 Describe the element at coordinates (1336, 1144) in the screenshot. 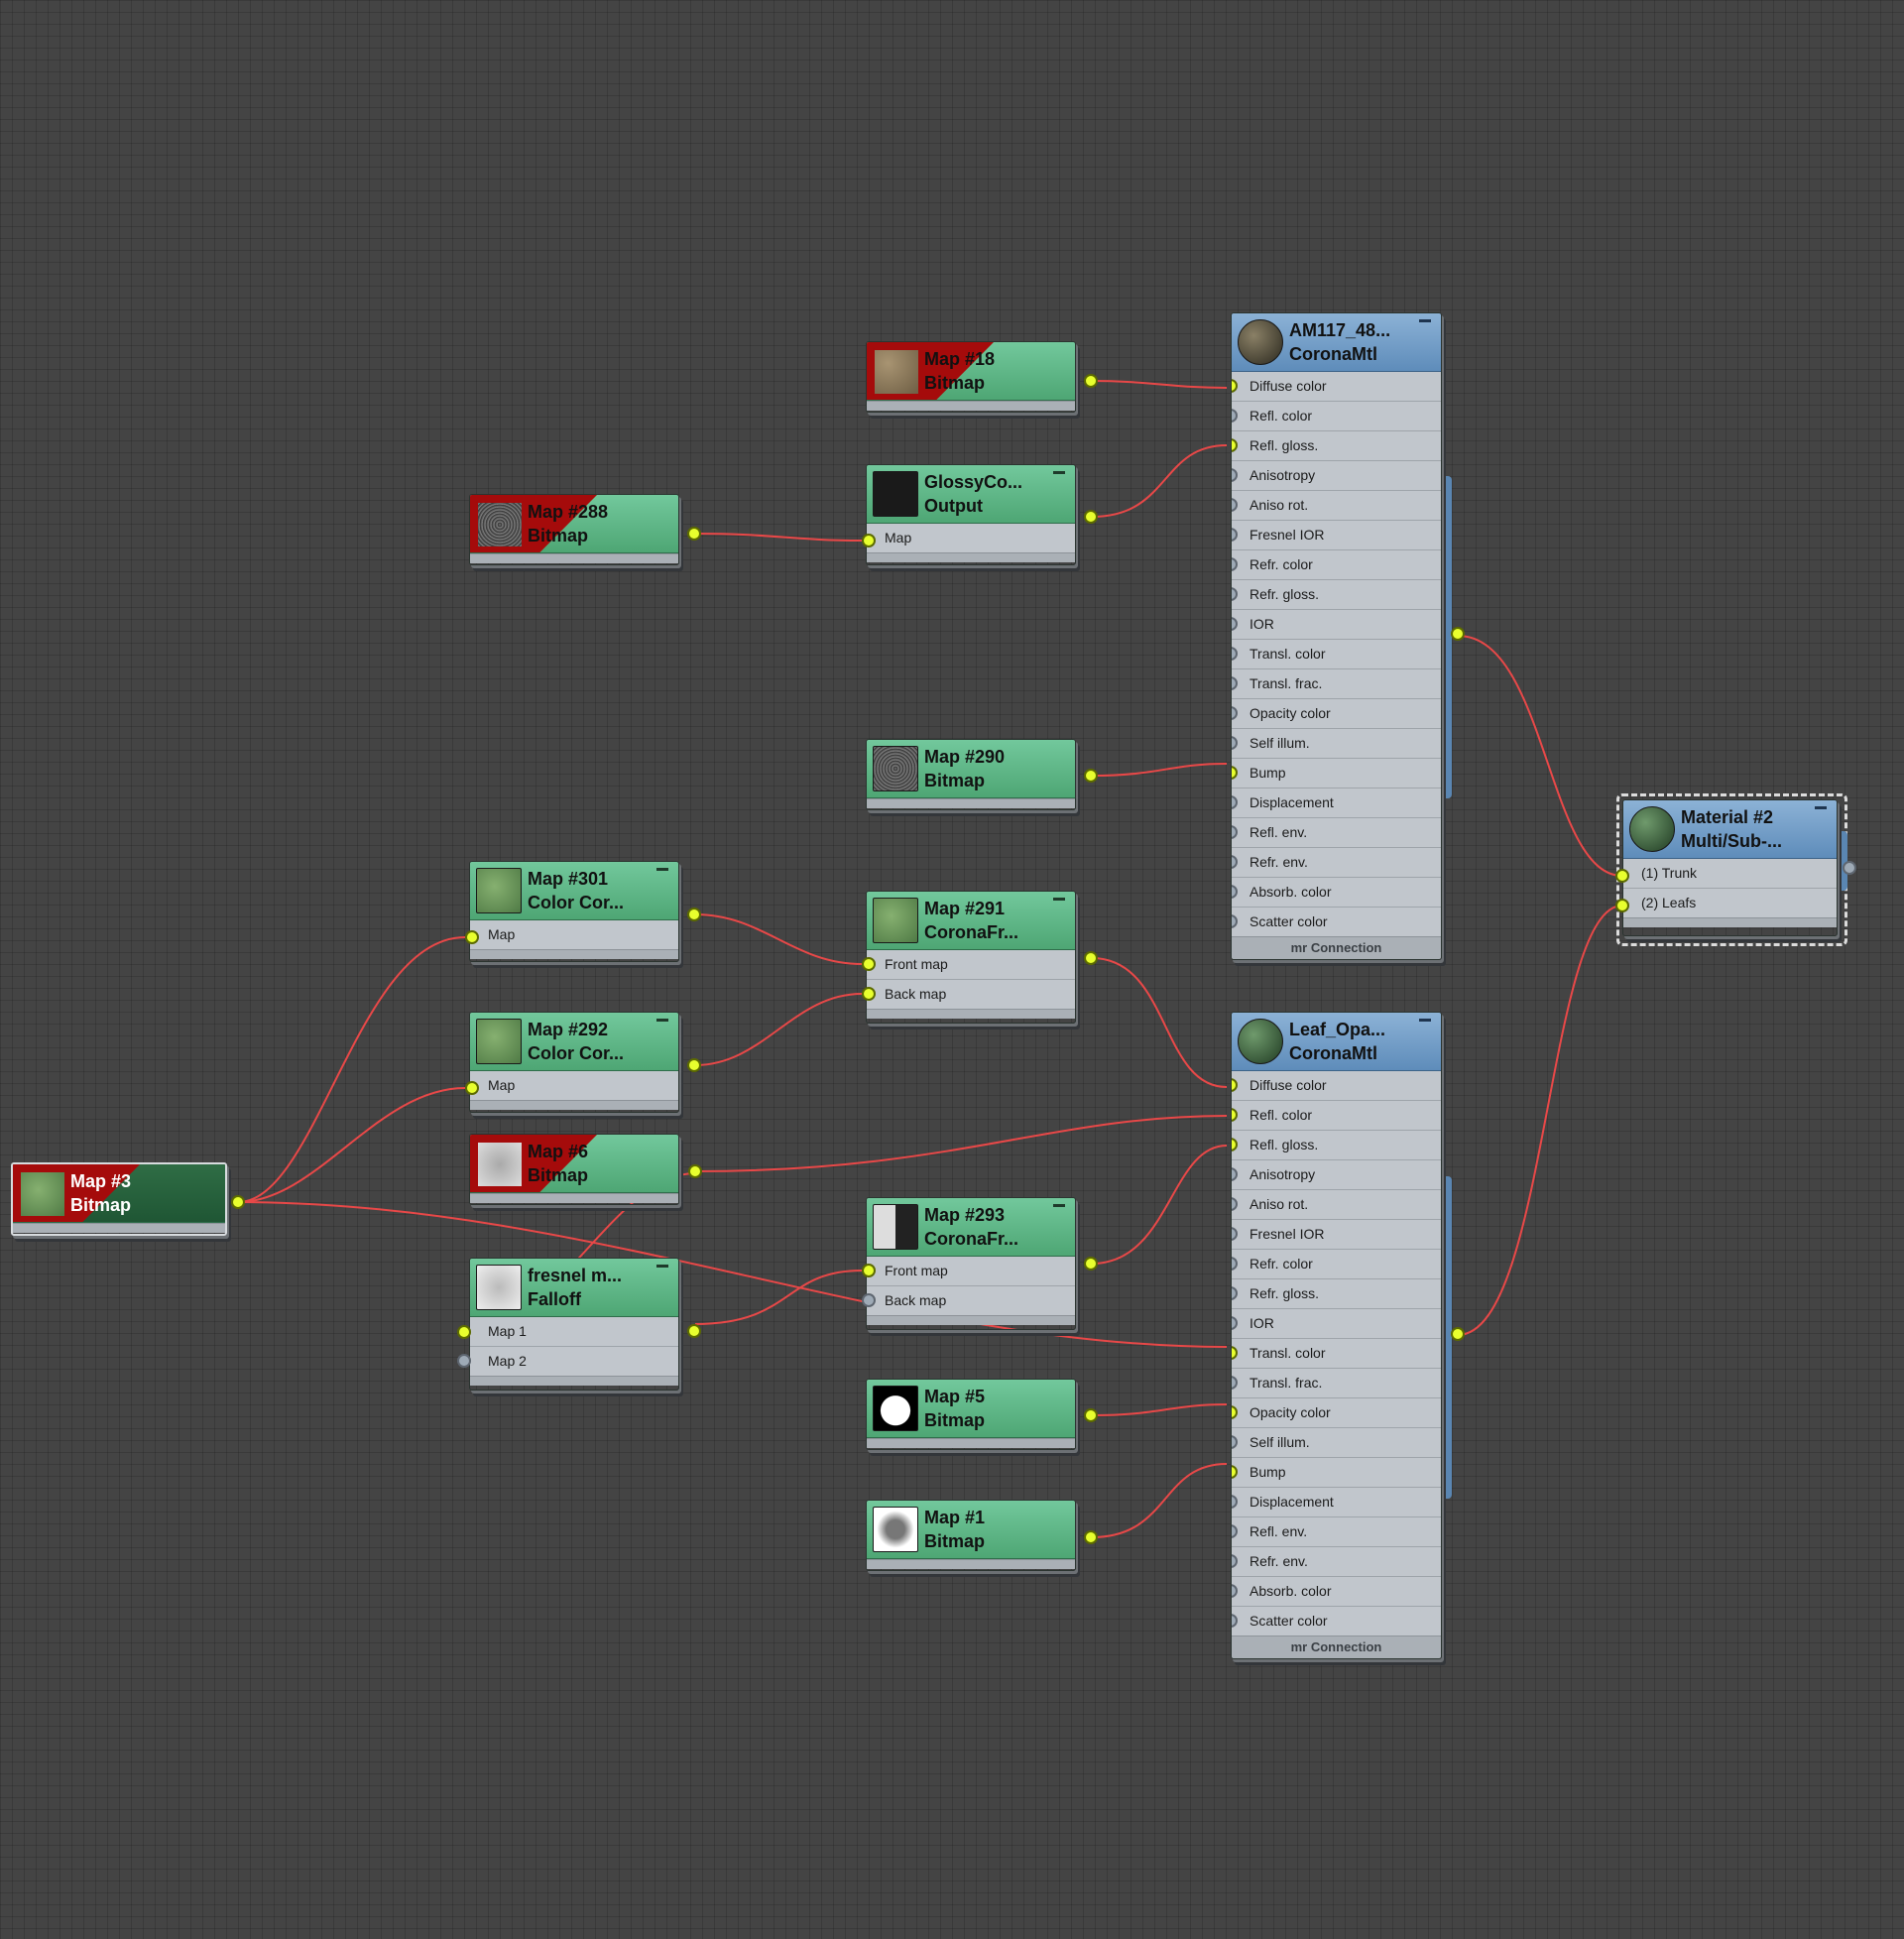

I see `input-row: Refl. gloss.` at that location.